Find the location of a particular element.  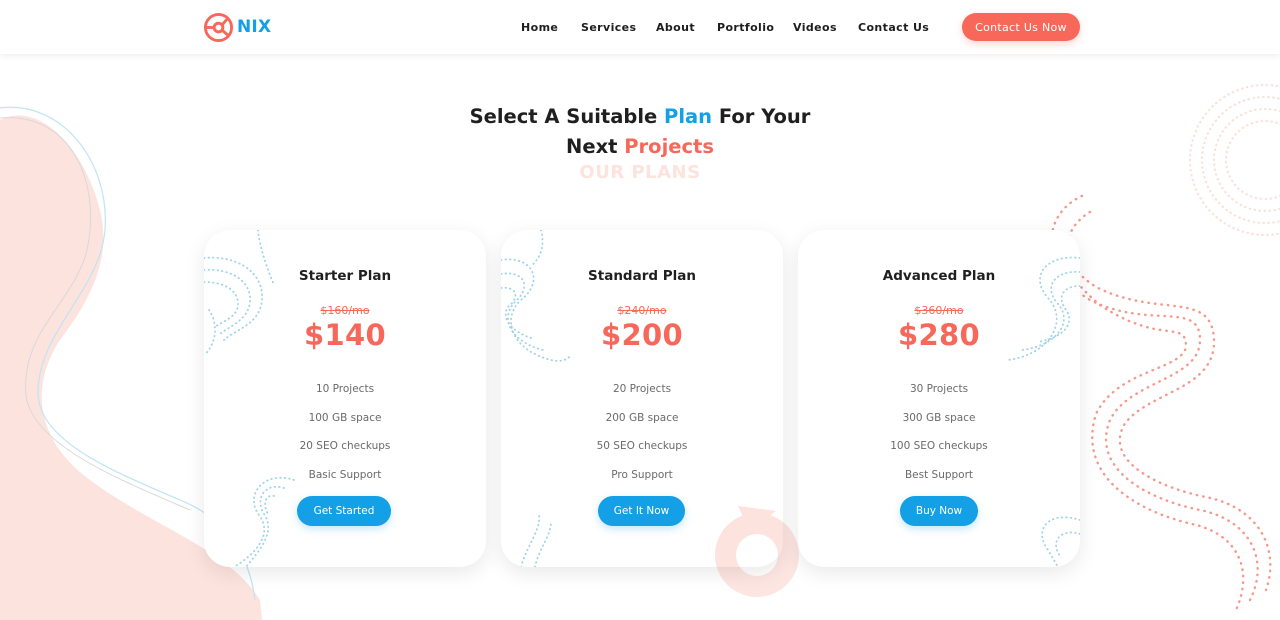

brand-name: NIX is located at coordinates (254, 27).